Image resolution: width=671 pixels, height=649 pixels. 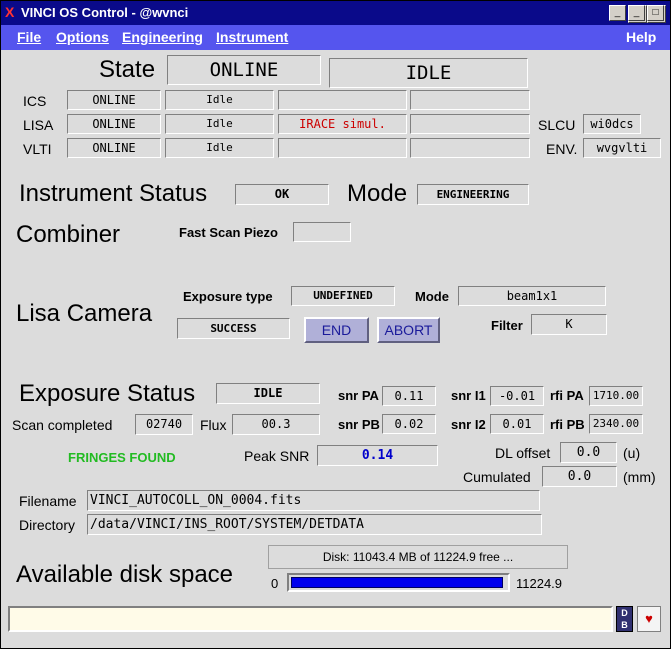 I want to click on peak-snr-label: Peak SNR, so click(x=277, y=456).